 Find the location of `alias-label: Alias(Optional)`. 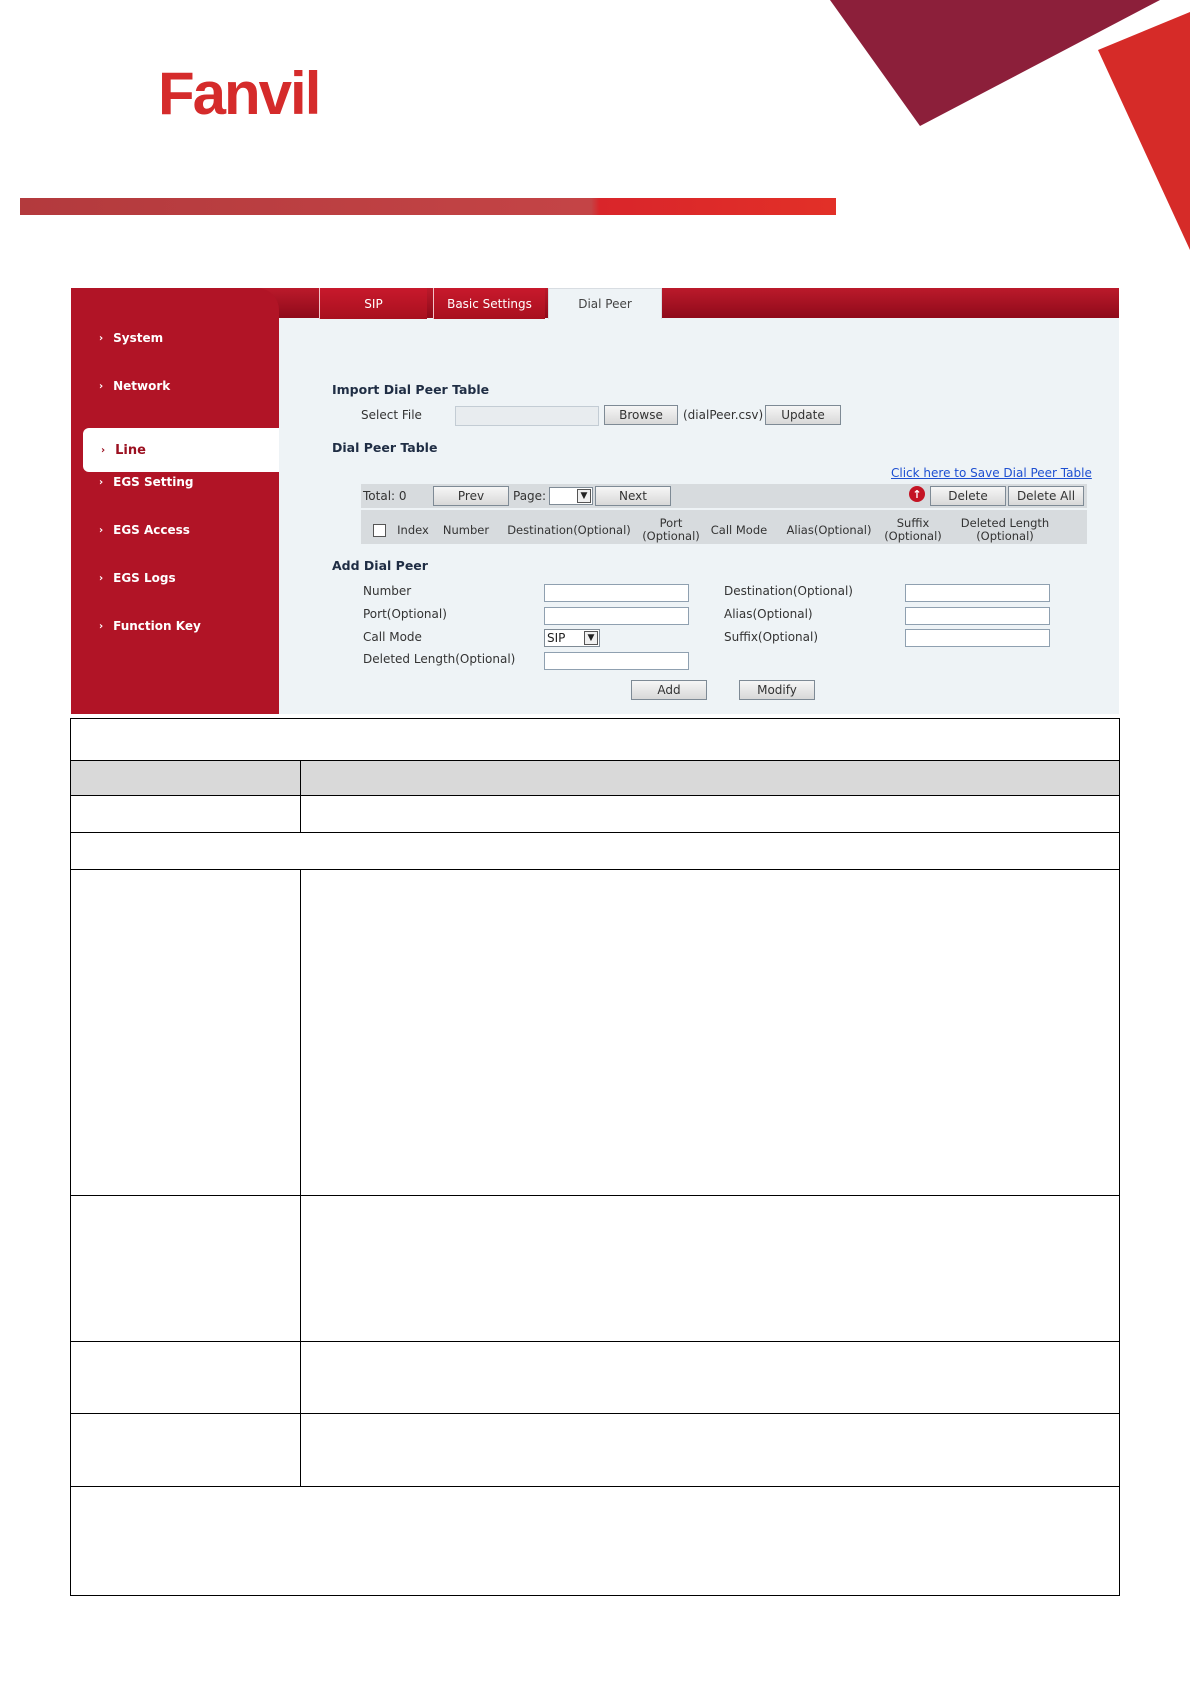

alias-label: Alias(Optional) is located at coordinates (768, 614).